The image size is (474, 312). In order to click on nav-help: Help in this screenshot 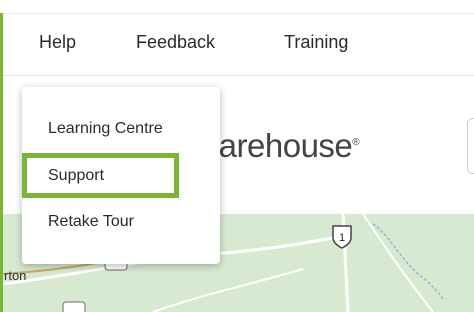, I will do `click(57, 42)`.